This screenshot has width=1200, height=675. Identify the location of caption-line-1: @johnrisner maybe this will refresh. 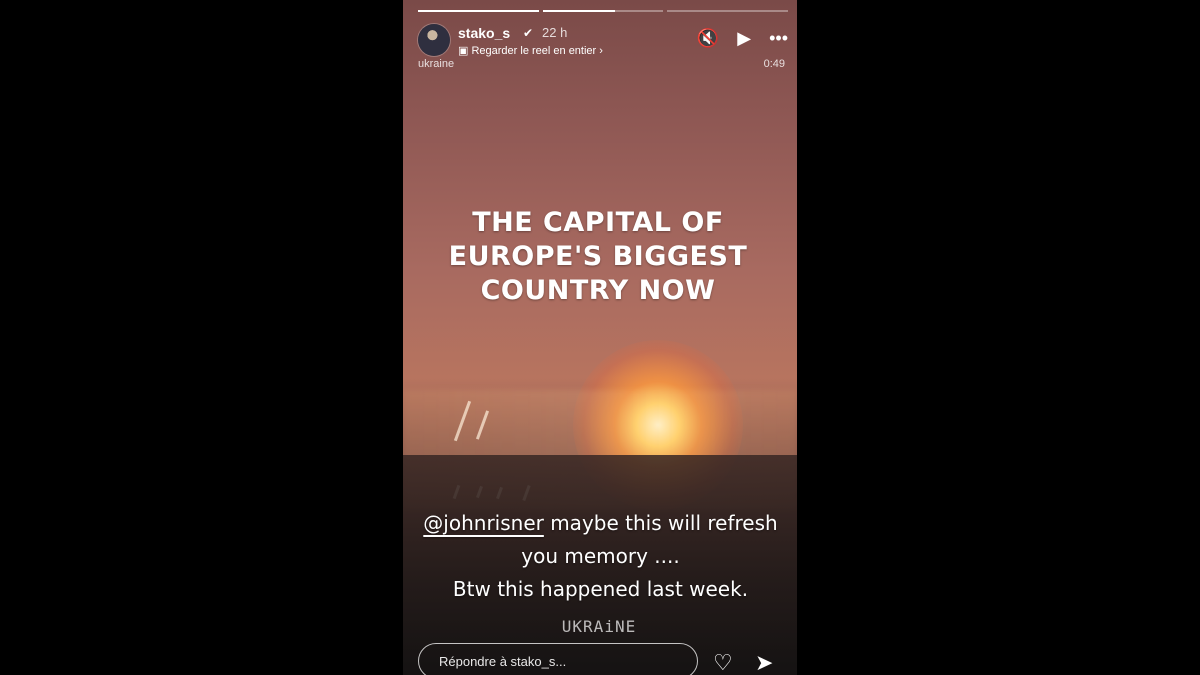
(600, 523).